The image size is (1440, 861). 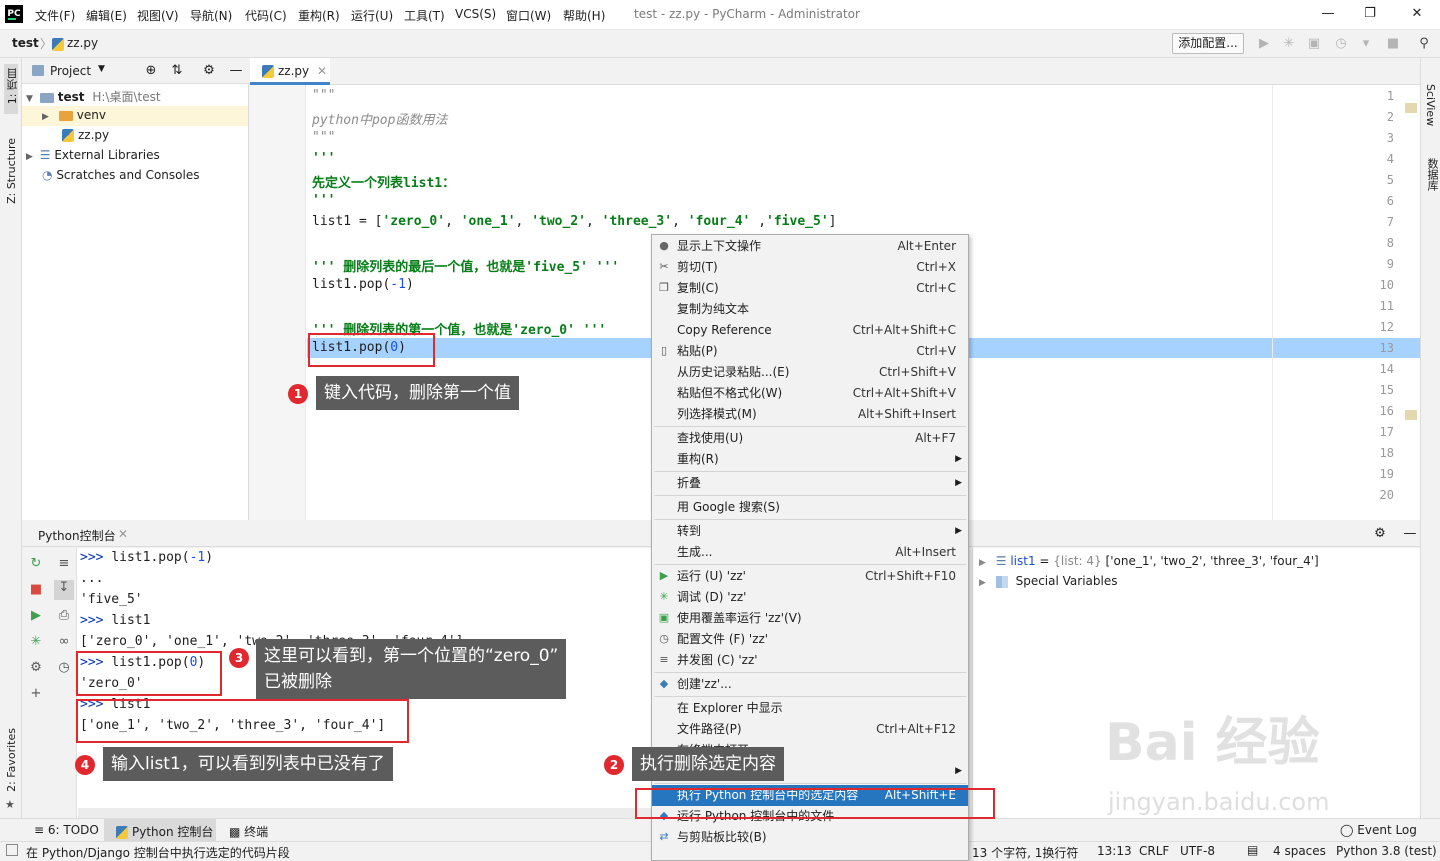 What do you see at coordinates (1299, 851) in the screenshot?
I see `status-indent: 4 spaces` at bounding box center [1299, 851].